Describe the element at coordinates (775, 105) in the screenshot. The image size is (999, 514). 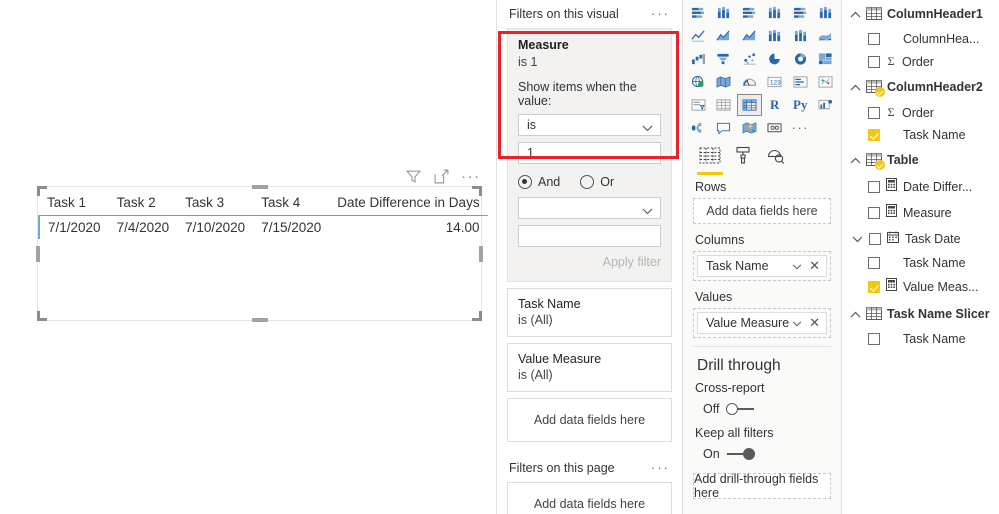
I see `r-script-visual-icon: R` at that location.